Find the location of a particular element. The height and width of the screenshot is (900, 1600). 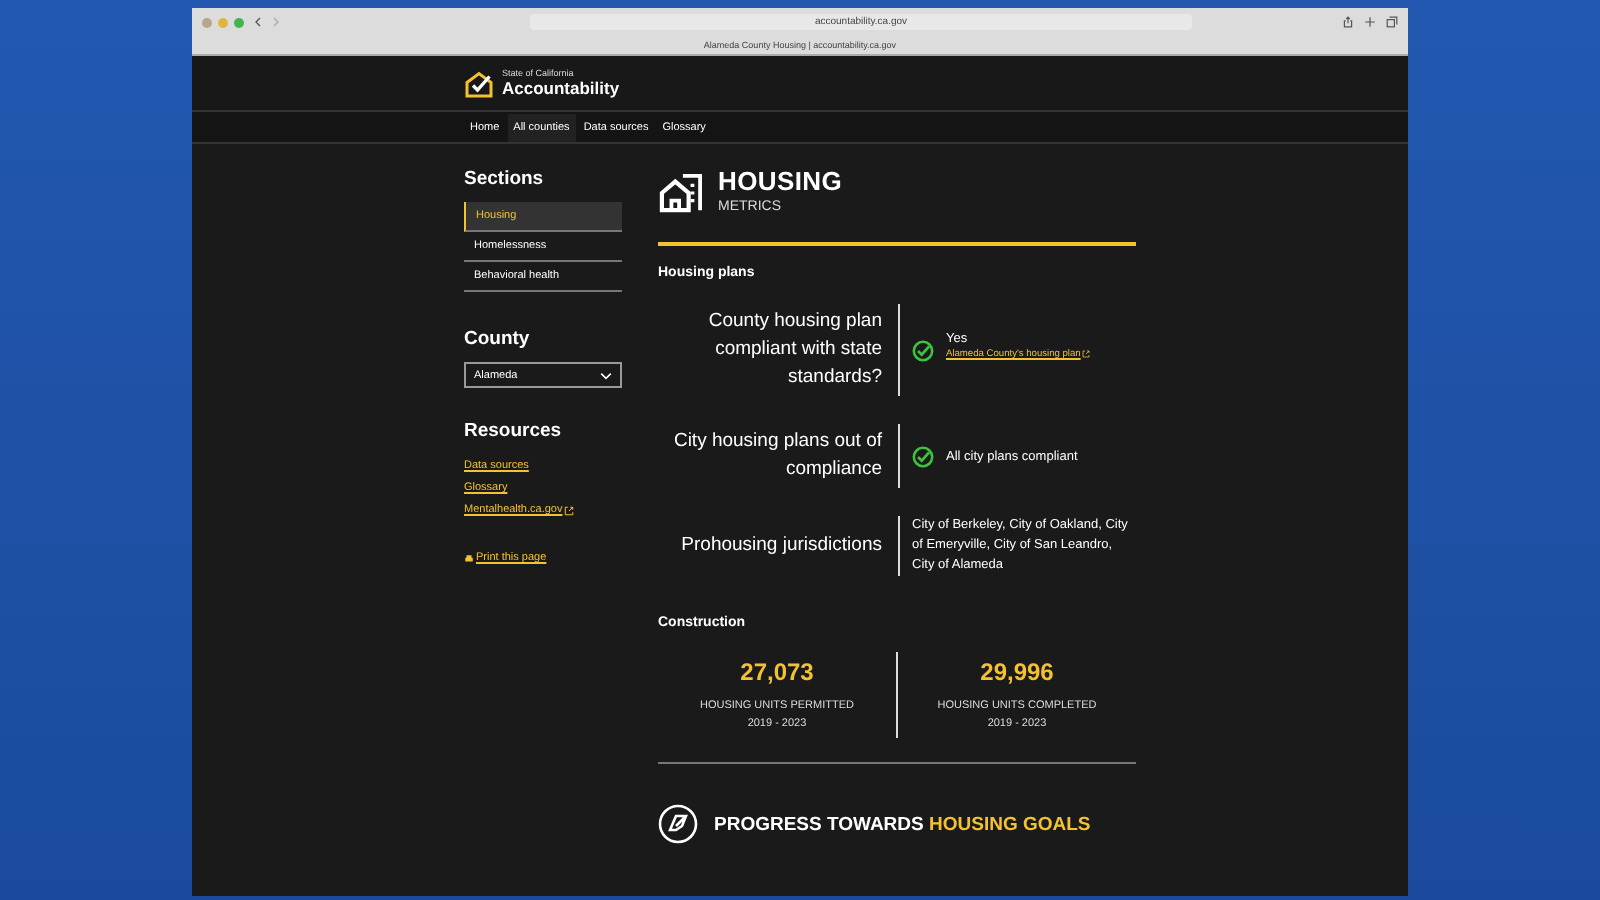

house-building-icon is located at coordinates (681, 193).